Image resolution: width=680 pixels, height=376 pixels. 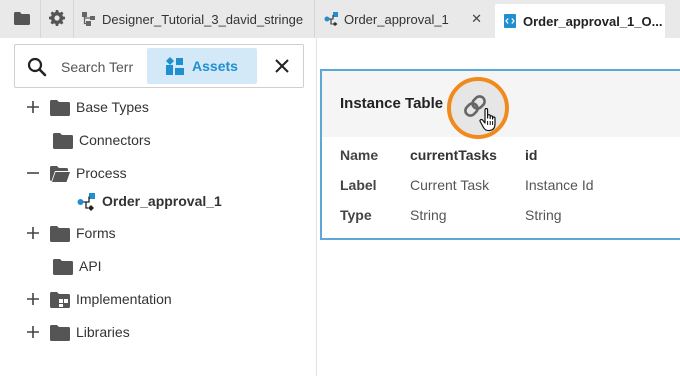 I want to click on close-icon, so click(x=282, y=66).